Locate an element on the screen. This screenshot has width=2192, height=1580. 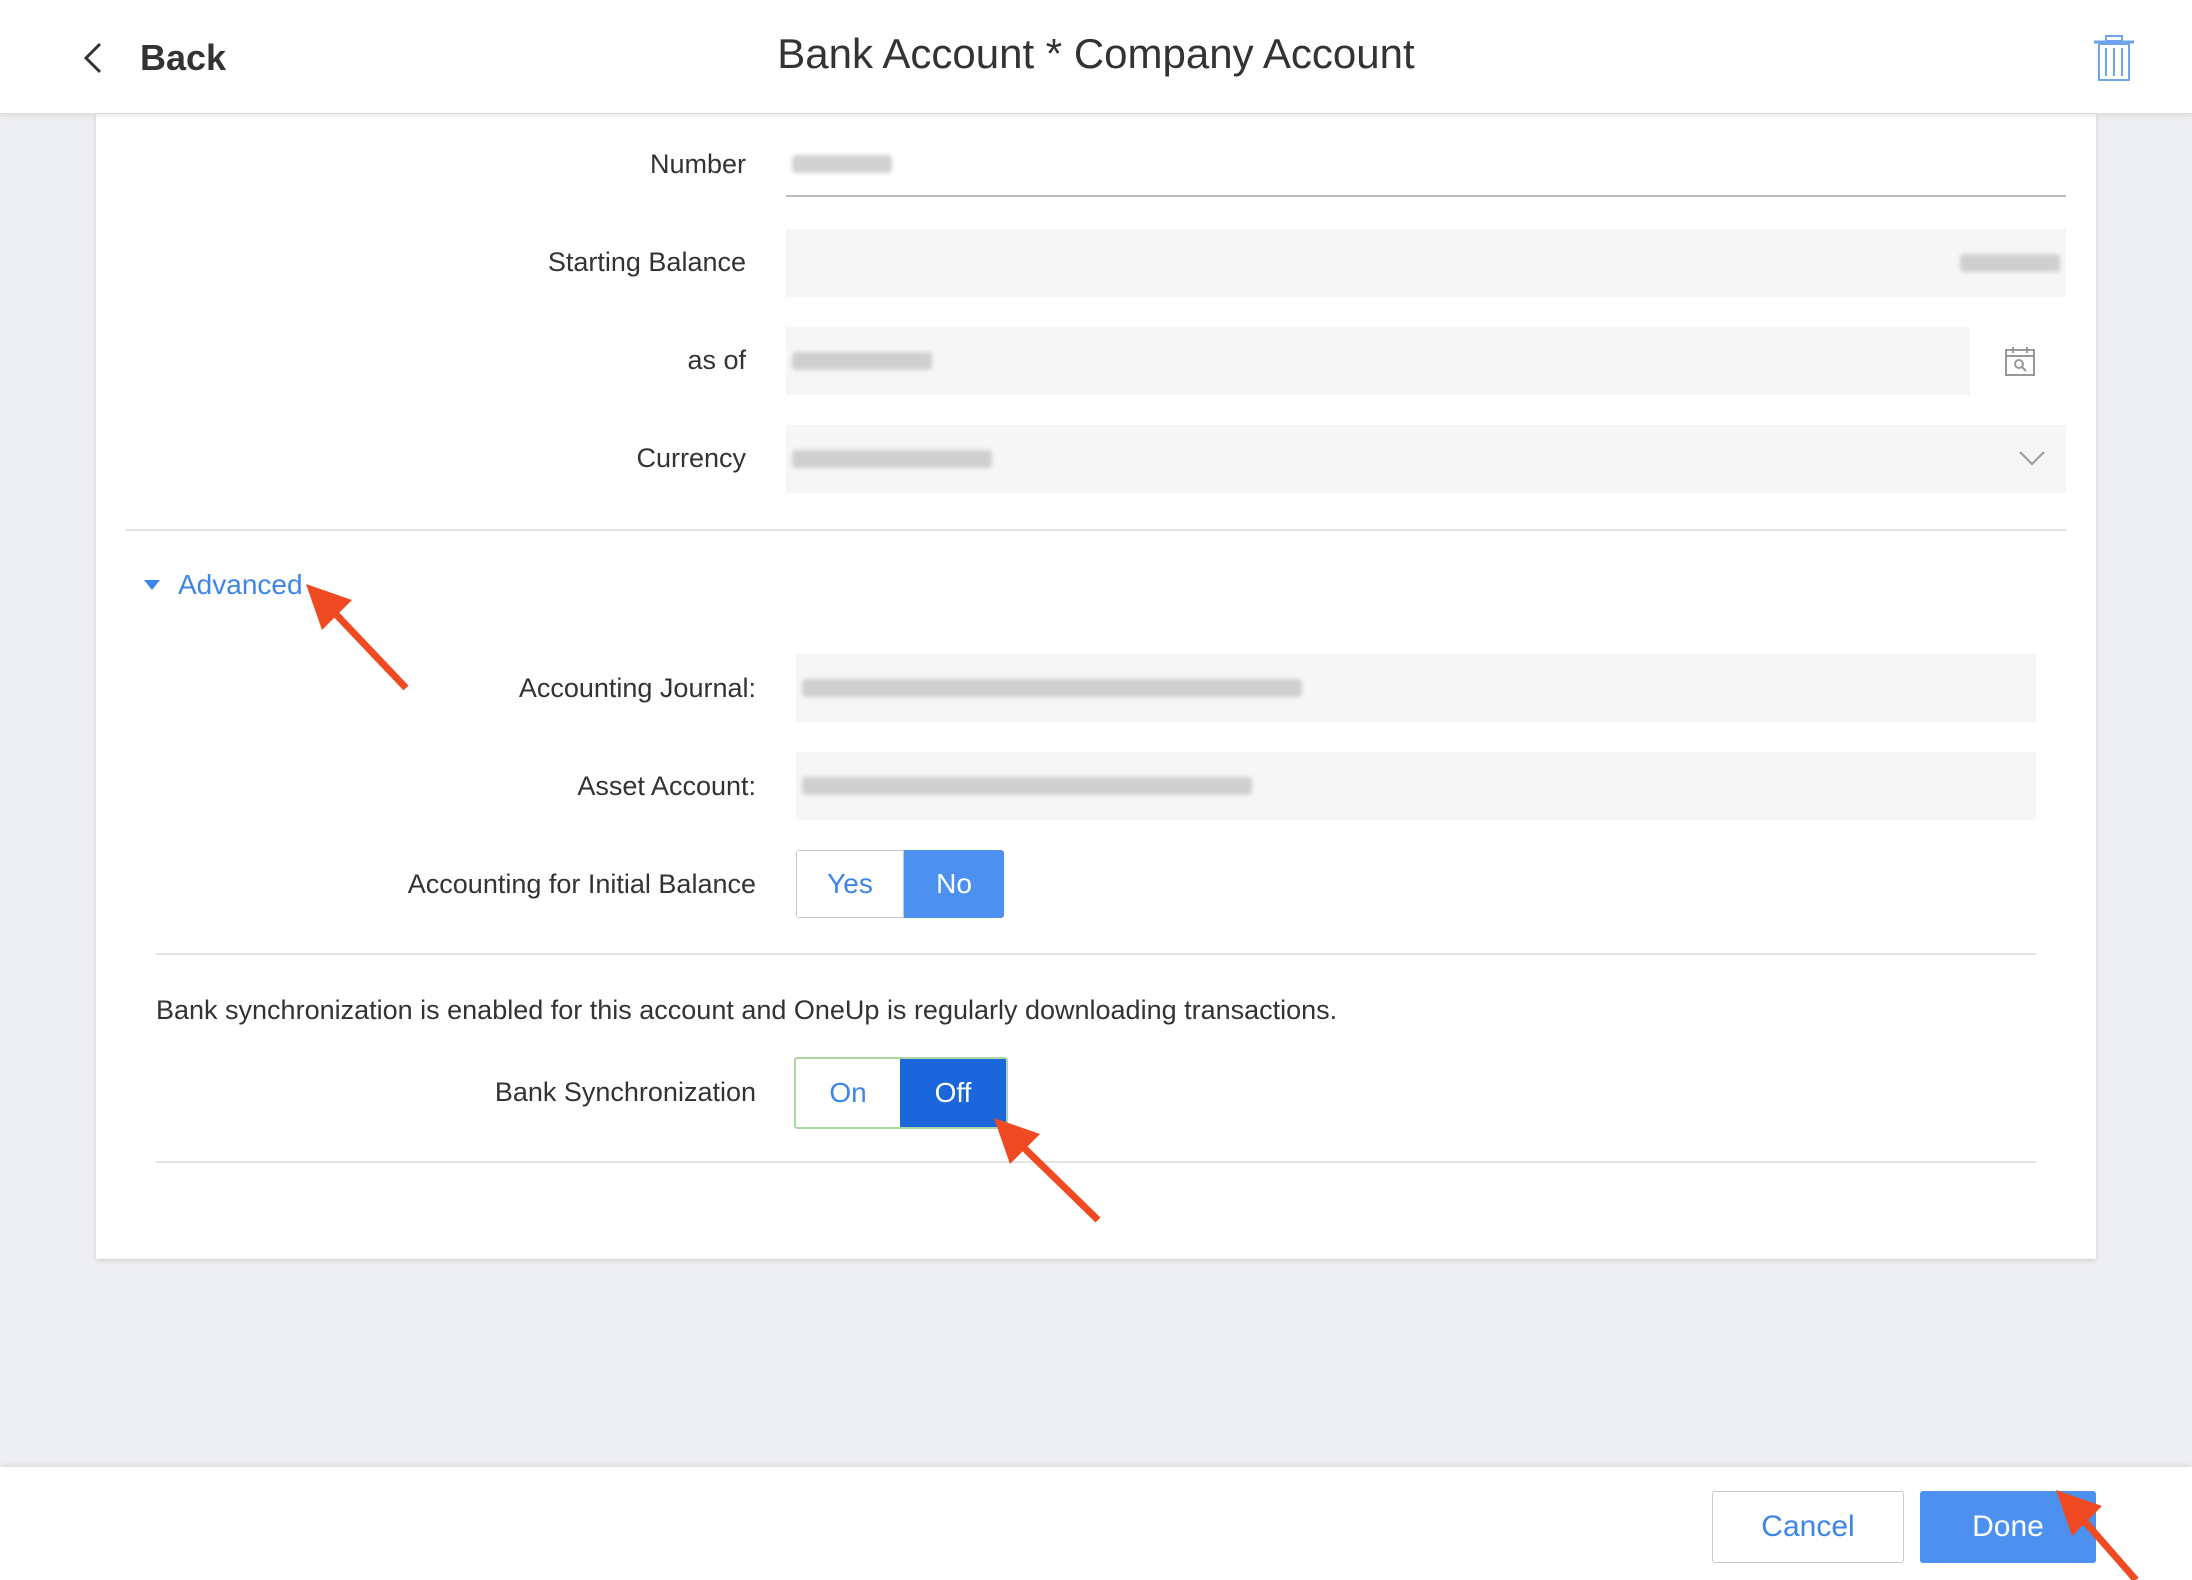
starting-balance-label: Starting Balance is located at coordinates (646, 262).